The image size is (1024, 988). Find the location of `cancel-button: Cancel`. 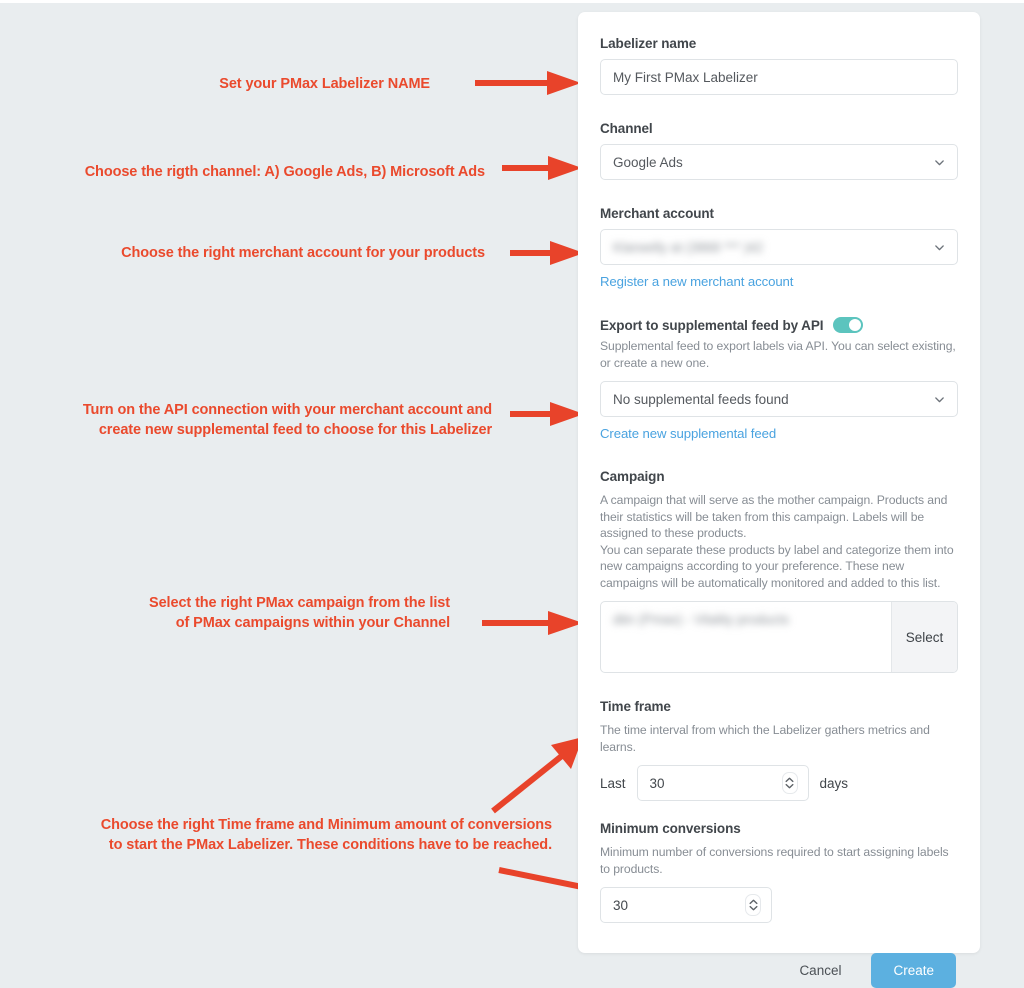

cancel-button: Cancel is located at coordinates (820, 970).